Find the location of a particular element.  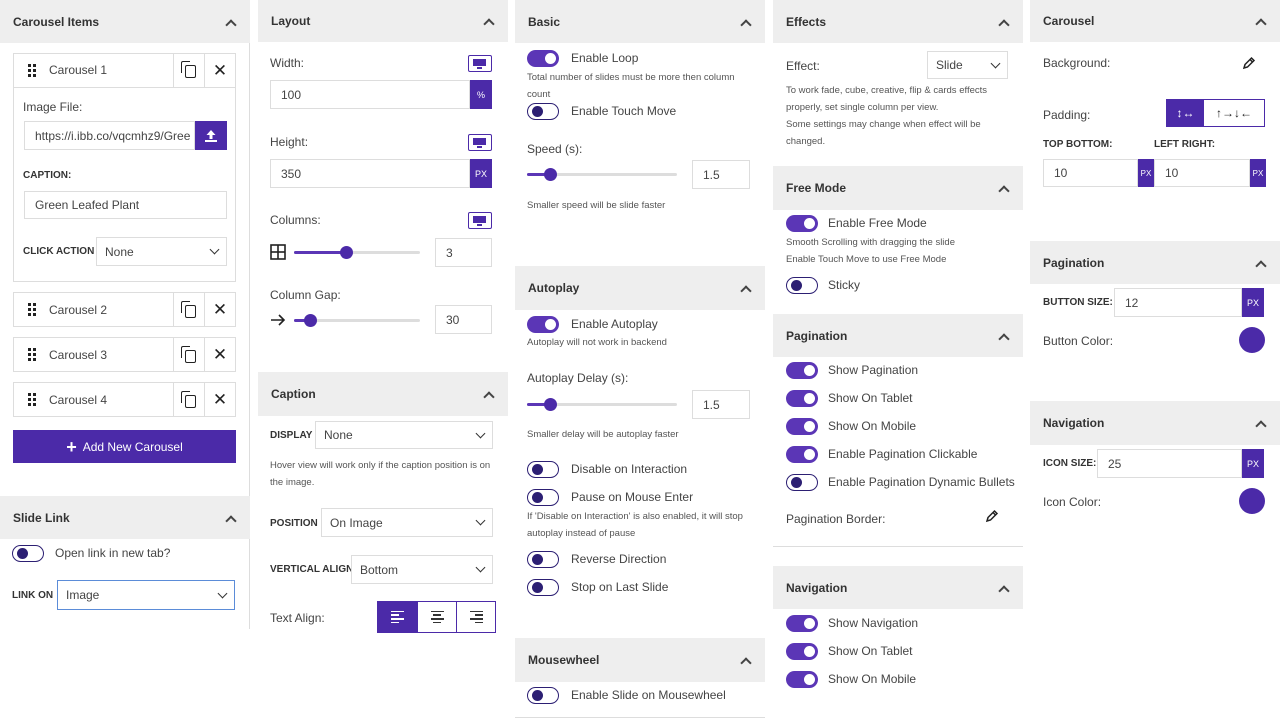

pagination-mobile-toggle is located at coordinates (802, 426).